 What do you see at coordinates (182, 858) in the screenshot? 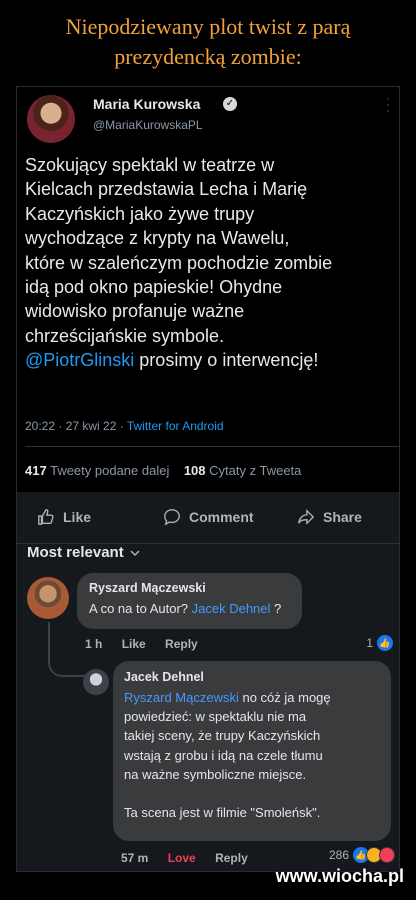
I see `reply-love-button: Love` at bounding box center [182, 858].